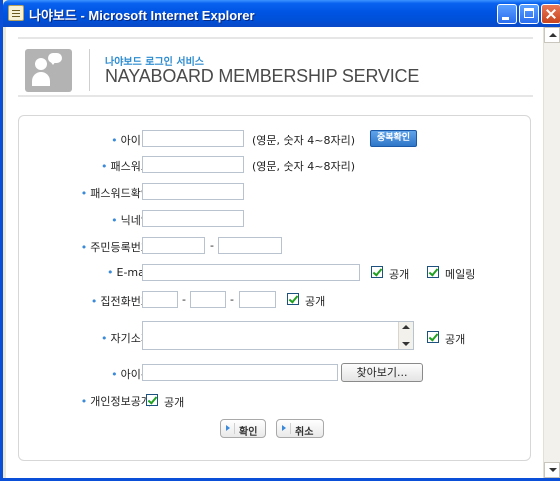 The height and width of the screenshot is (481, 560). Describe the element at coordinates (48, 70) in the screenshot. I see `member-logo-icon` at that location.